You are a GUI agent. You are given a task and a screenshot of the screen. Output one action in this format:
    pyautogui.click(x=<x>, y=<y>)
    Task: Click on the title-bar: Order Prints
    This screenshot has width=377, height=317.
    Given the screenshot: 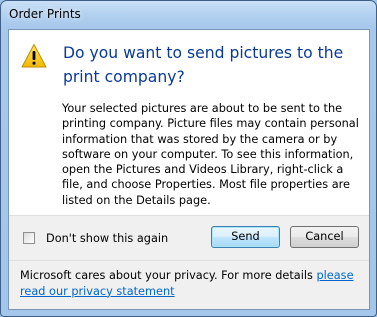 What is the action you would take?
    pyautogui.click(x=188, y=15)
    